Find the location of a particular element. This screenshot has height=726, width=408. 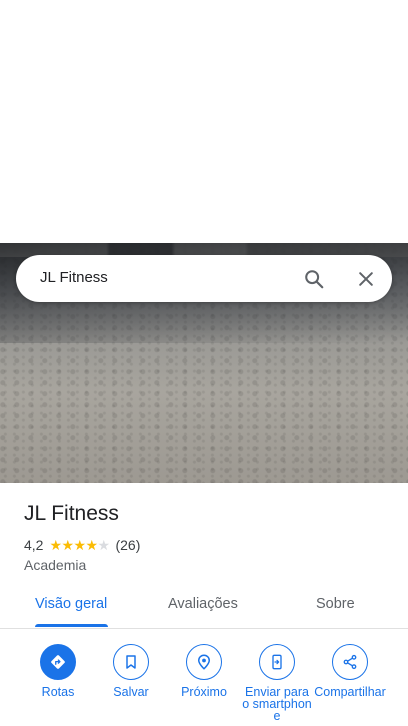

tab-about: Sobre is located at coordinates (335, 604).